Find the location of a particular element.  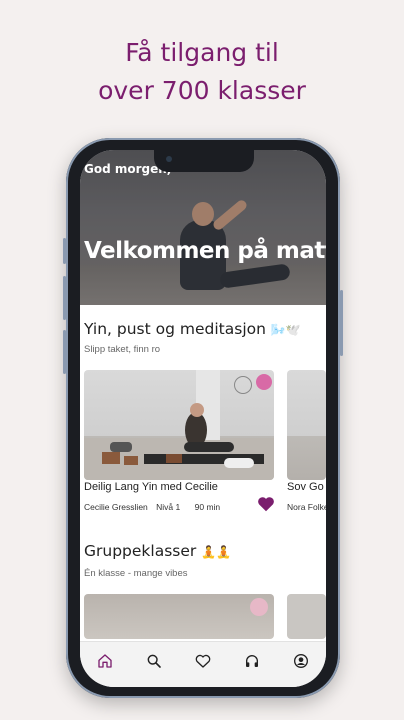

instructor-name: Cecilie Gresslien is located at coordinates (116, 507).